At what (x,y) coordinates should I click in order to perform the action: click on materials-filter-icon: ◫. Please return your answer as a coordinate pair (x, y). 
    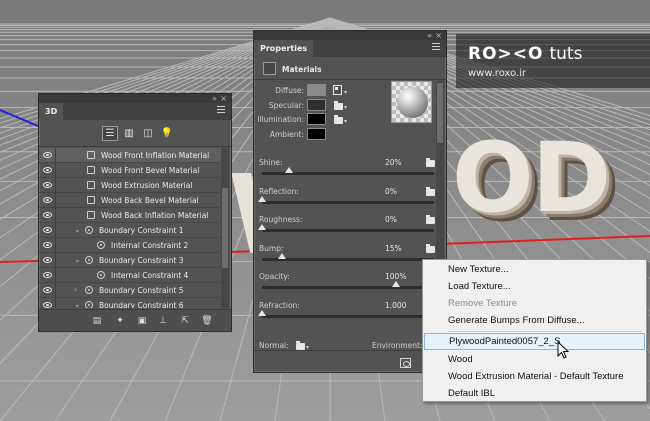
    Looking at the image, I should click on (148, 133).